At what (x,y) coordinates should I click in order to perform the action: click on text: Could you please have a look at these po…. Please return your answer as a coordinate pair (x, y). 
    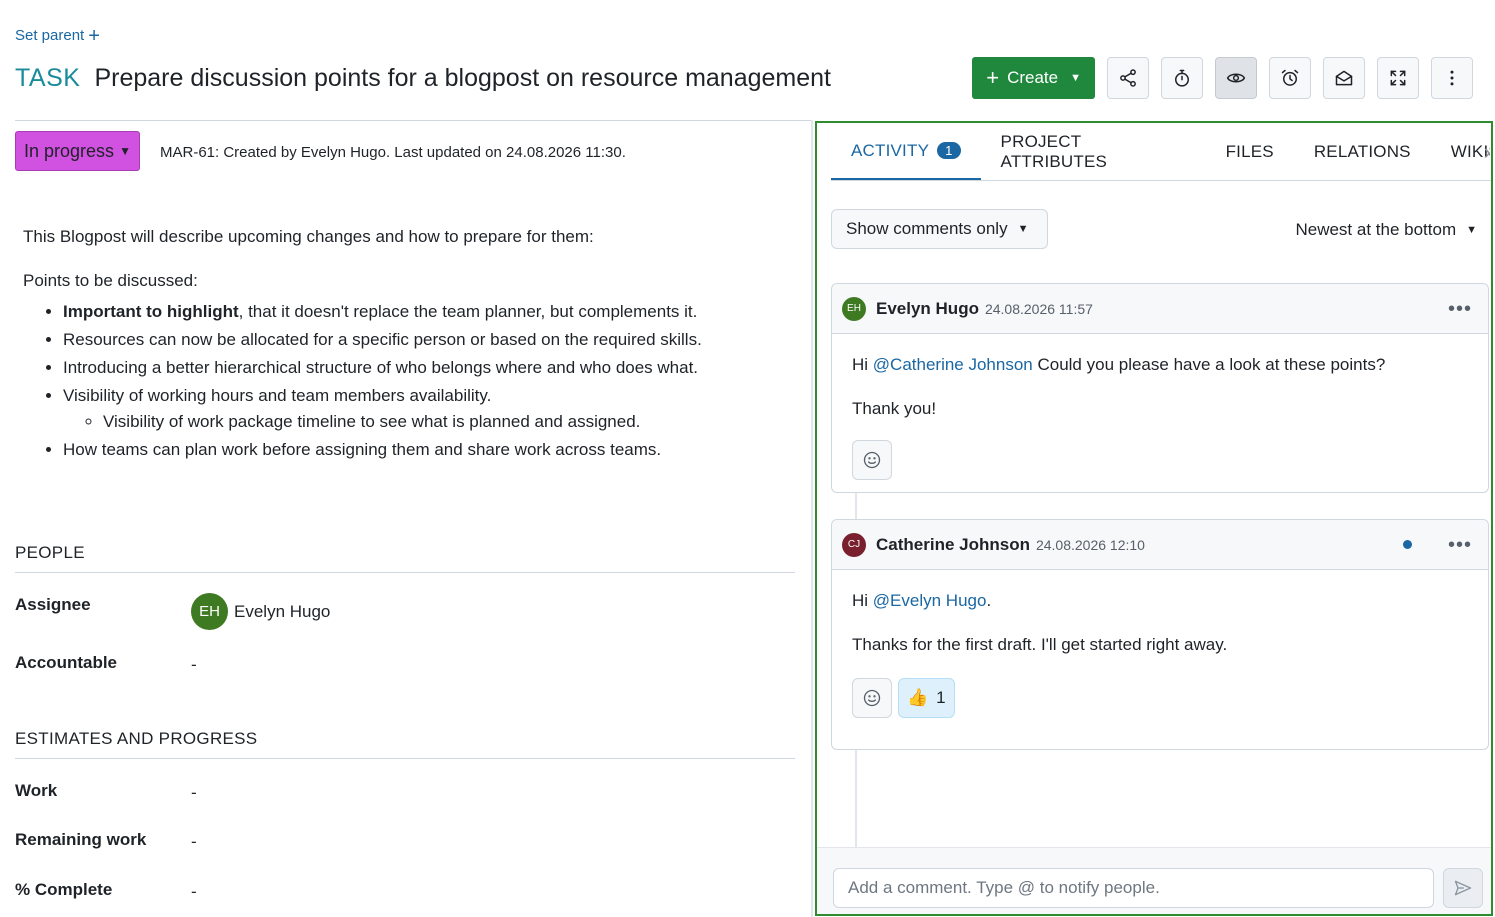
    Looking at the image, I should click on (1209, 364).